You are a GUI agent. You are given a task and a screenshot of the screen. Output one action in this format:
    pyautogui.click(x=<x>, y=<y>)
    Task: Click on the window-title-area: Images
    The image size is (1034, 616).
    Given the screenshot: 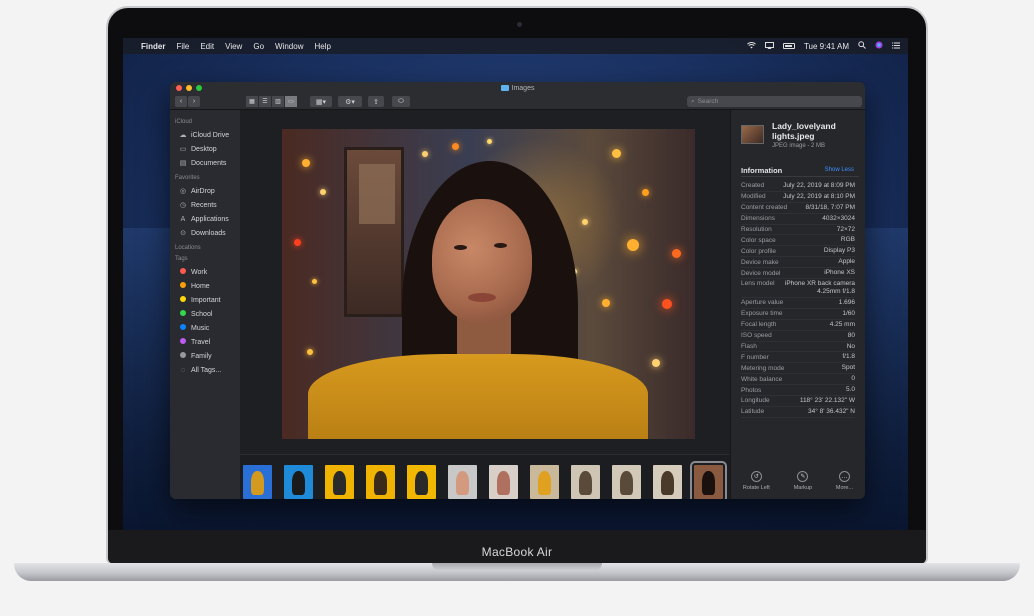 What is the action you would take?
    pyautogui.click(x=517, y=88)
    